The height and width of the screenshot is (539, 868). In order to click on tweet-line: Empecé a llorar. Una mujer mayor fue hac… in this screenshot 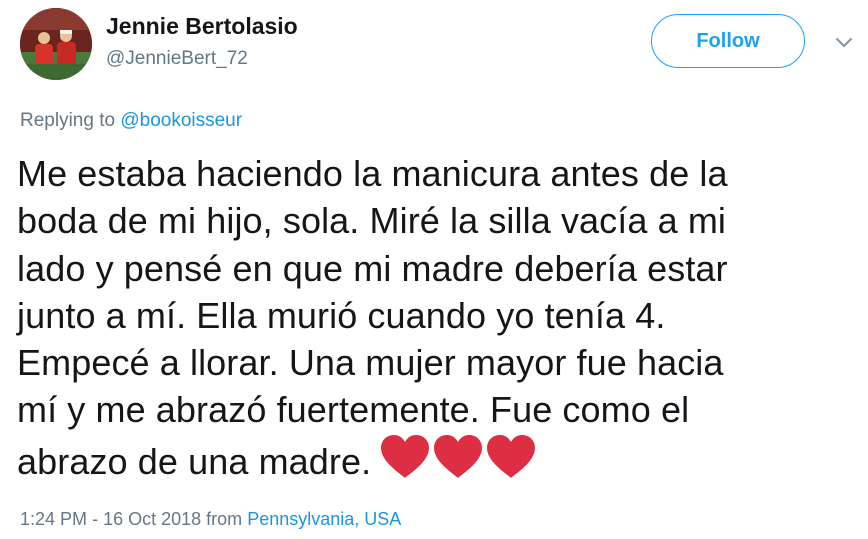, I will do `click(370, 363)`.